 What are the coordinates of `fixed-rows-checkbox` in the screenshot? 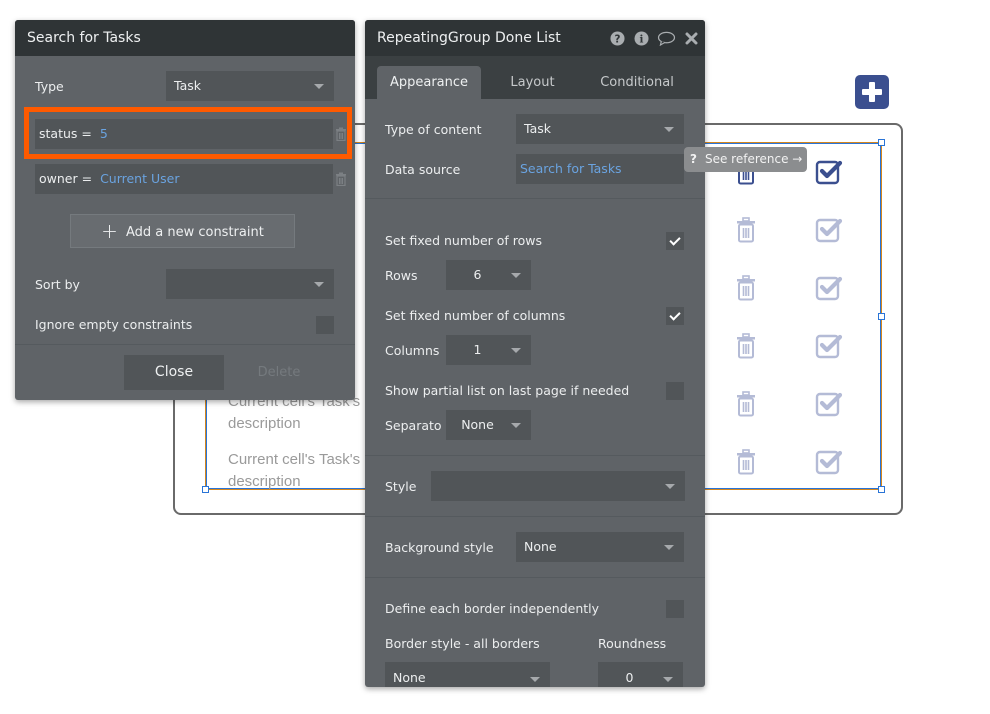 It's located at (675, 241).